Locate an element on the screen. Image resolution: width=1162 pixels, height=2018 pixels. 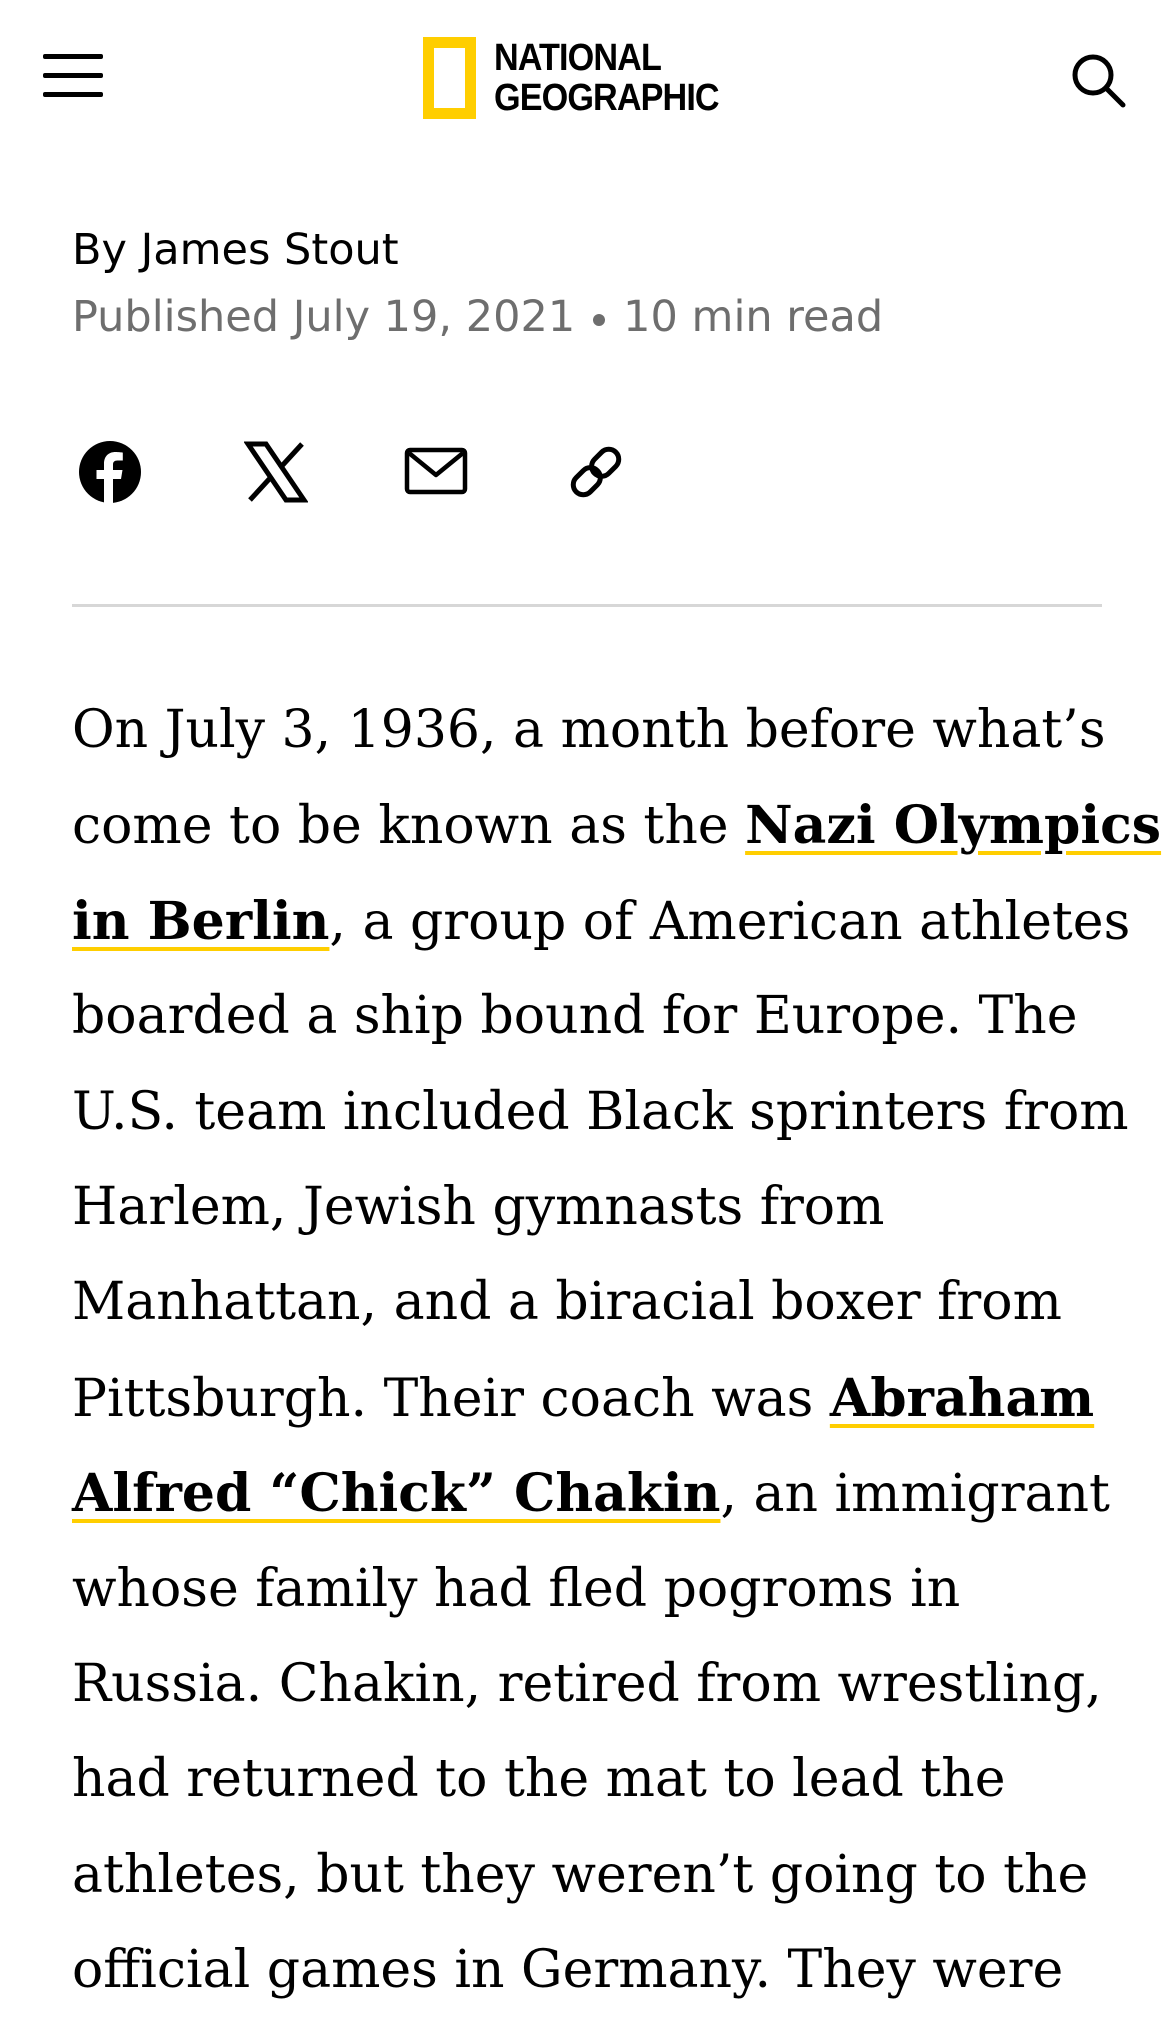
site-header: NATIONAL GEOGRAPHIC is located at coordinates (581, 77).